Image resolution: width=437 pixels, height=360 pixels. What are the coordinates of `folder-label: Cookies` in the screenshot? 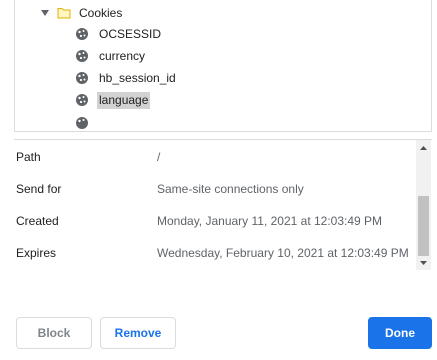 It's located at (101, 12).